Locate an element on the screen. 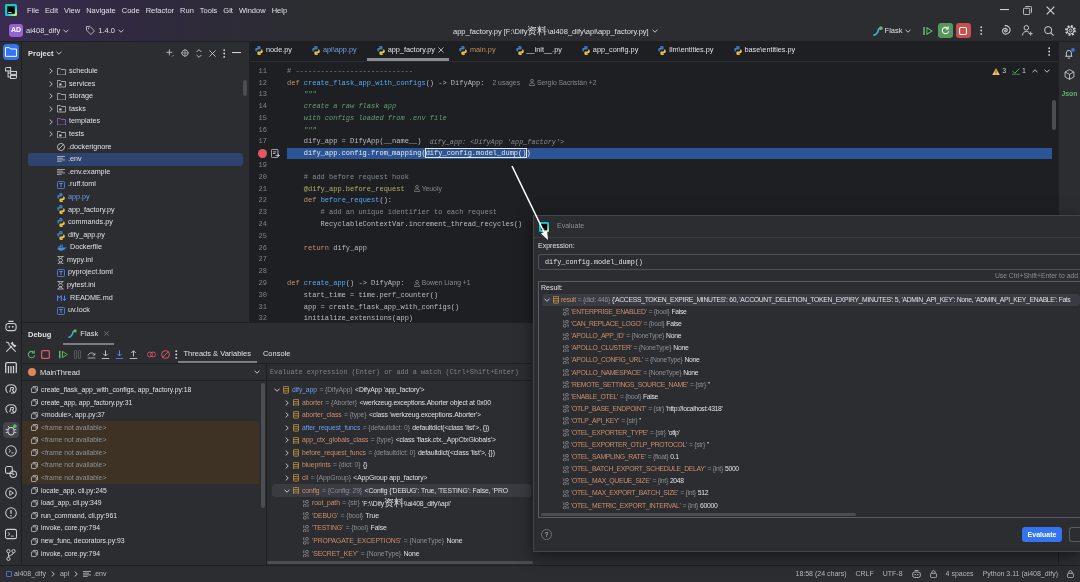  double-circle-icon is located at coordinates (151, 354).